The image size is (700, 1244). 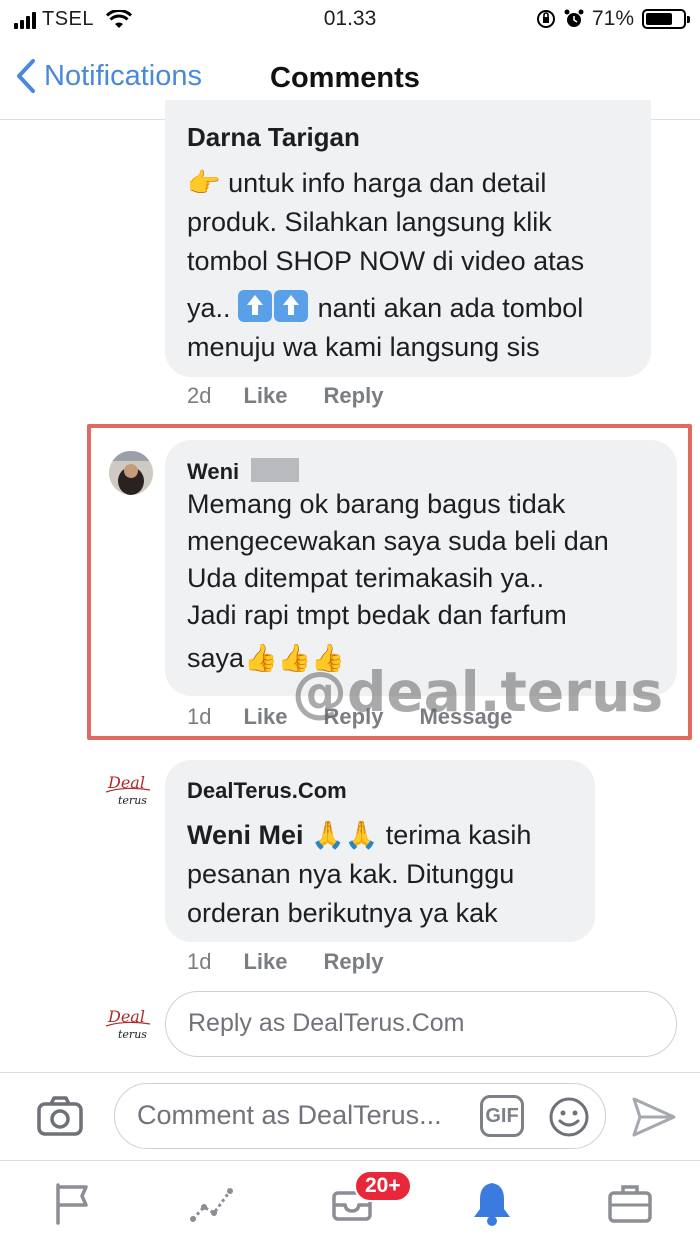 What do you see at coordinates (666, 19) in the screenshot?
I see `battery-icon` at bounding box center [666, 19].